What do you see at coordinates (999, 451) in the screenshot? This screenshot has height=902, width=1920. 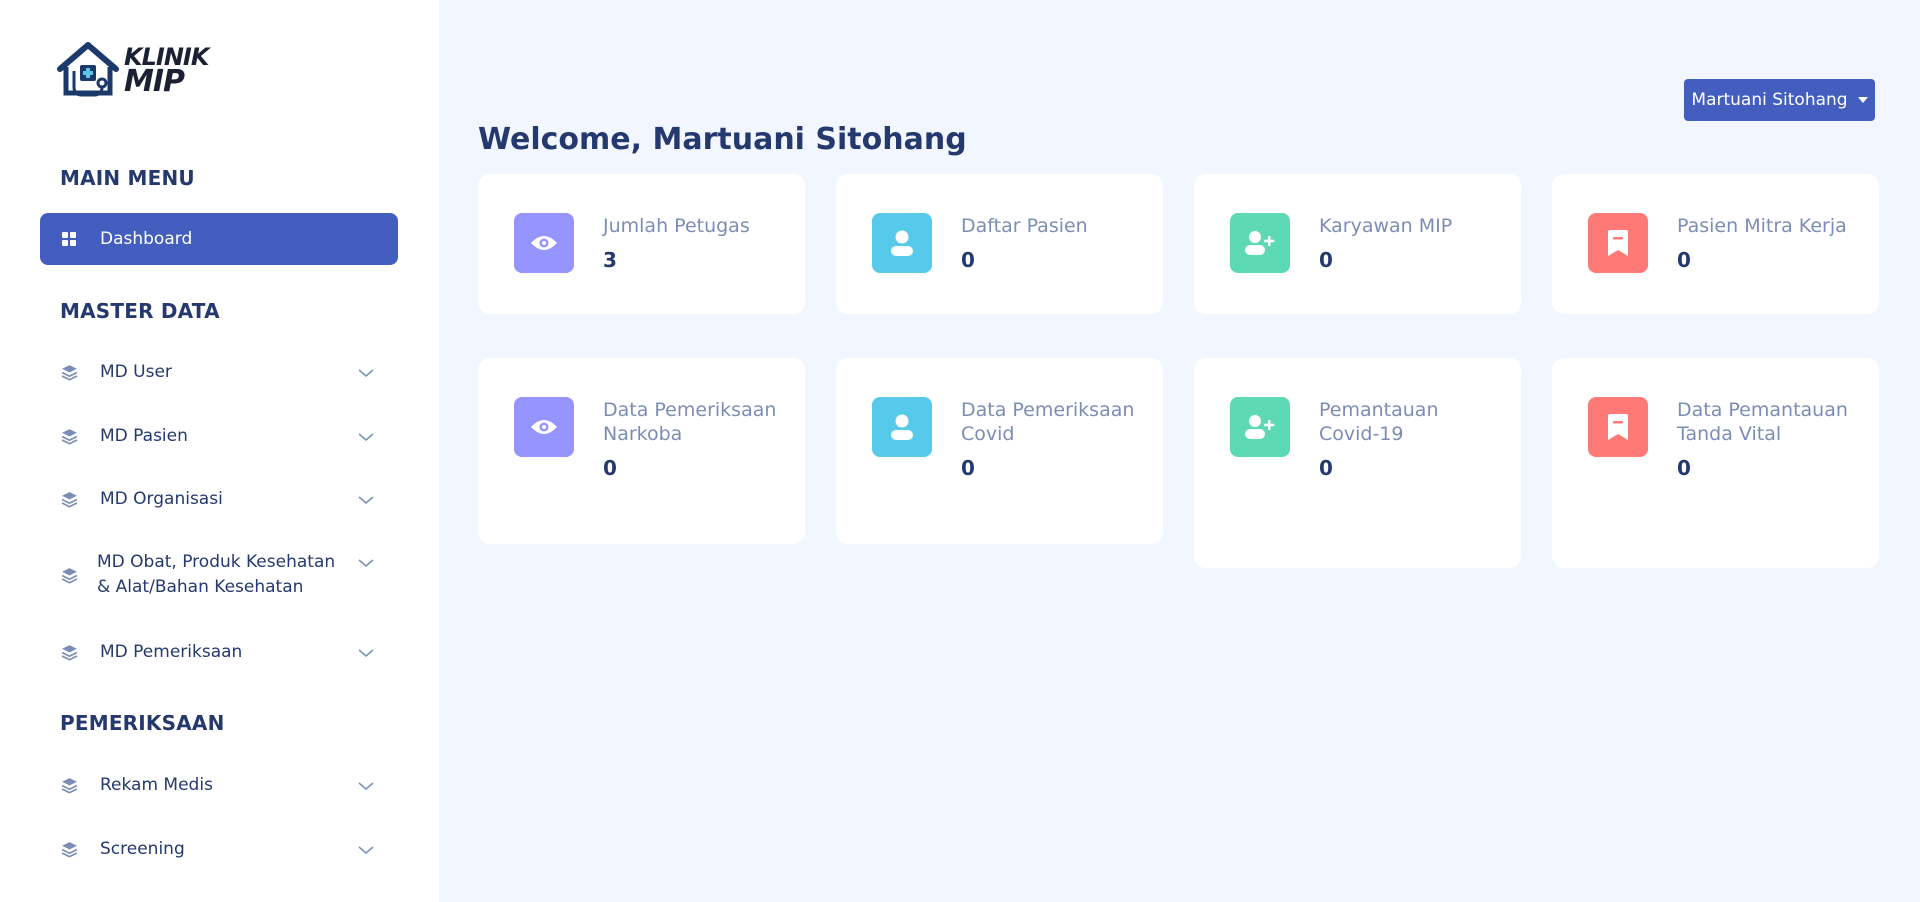 I see `stat-card-data-pemeriksaan-covid: Data Pemeriksaan Covid 0` at bounding box center [999, 451].